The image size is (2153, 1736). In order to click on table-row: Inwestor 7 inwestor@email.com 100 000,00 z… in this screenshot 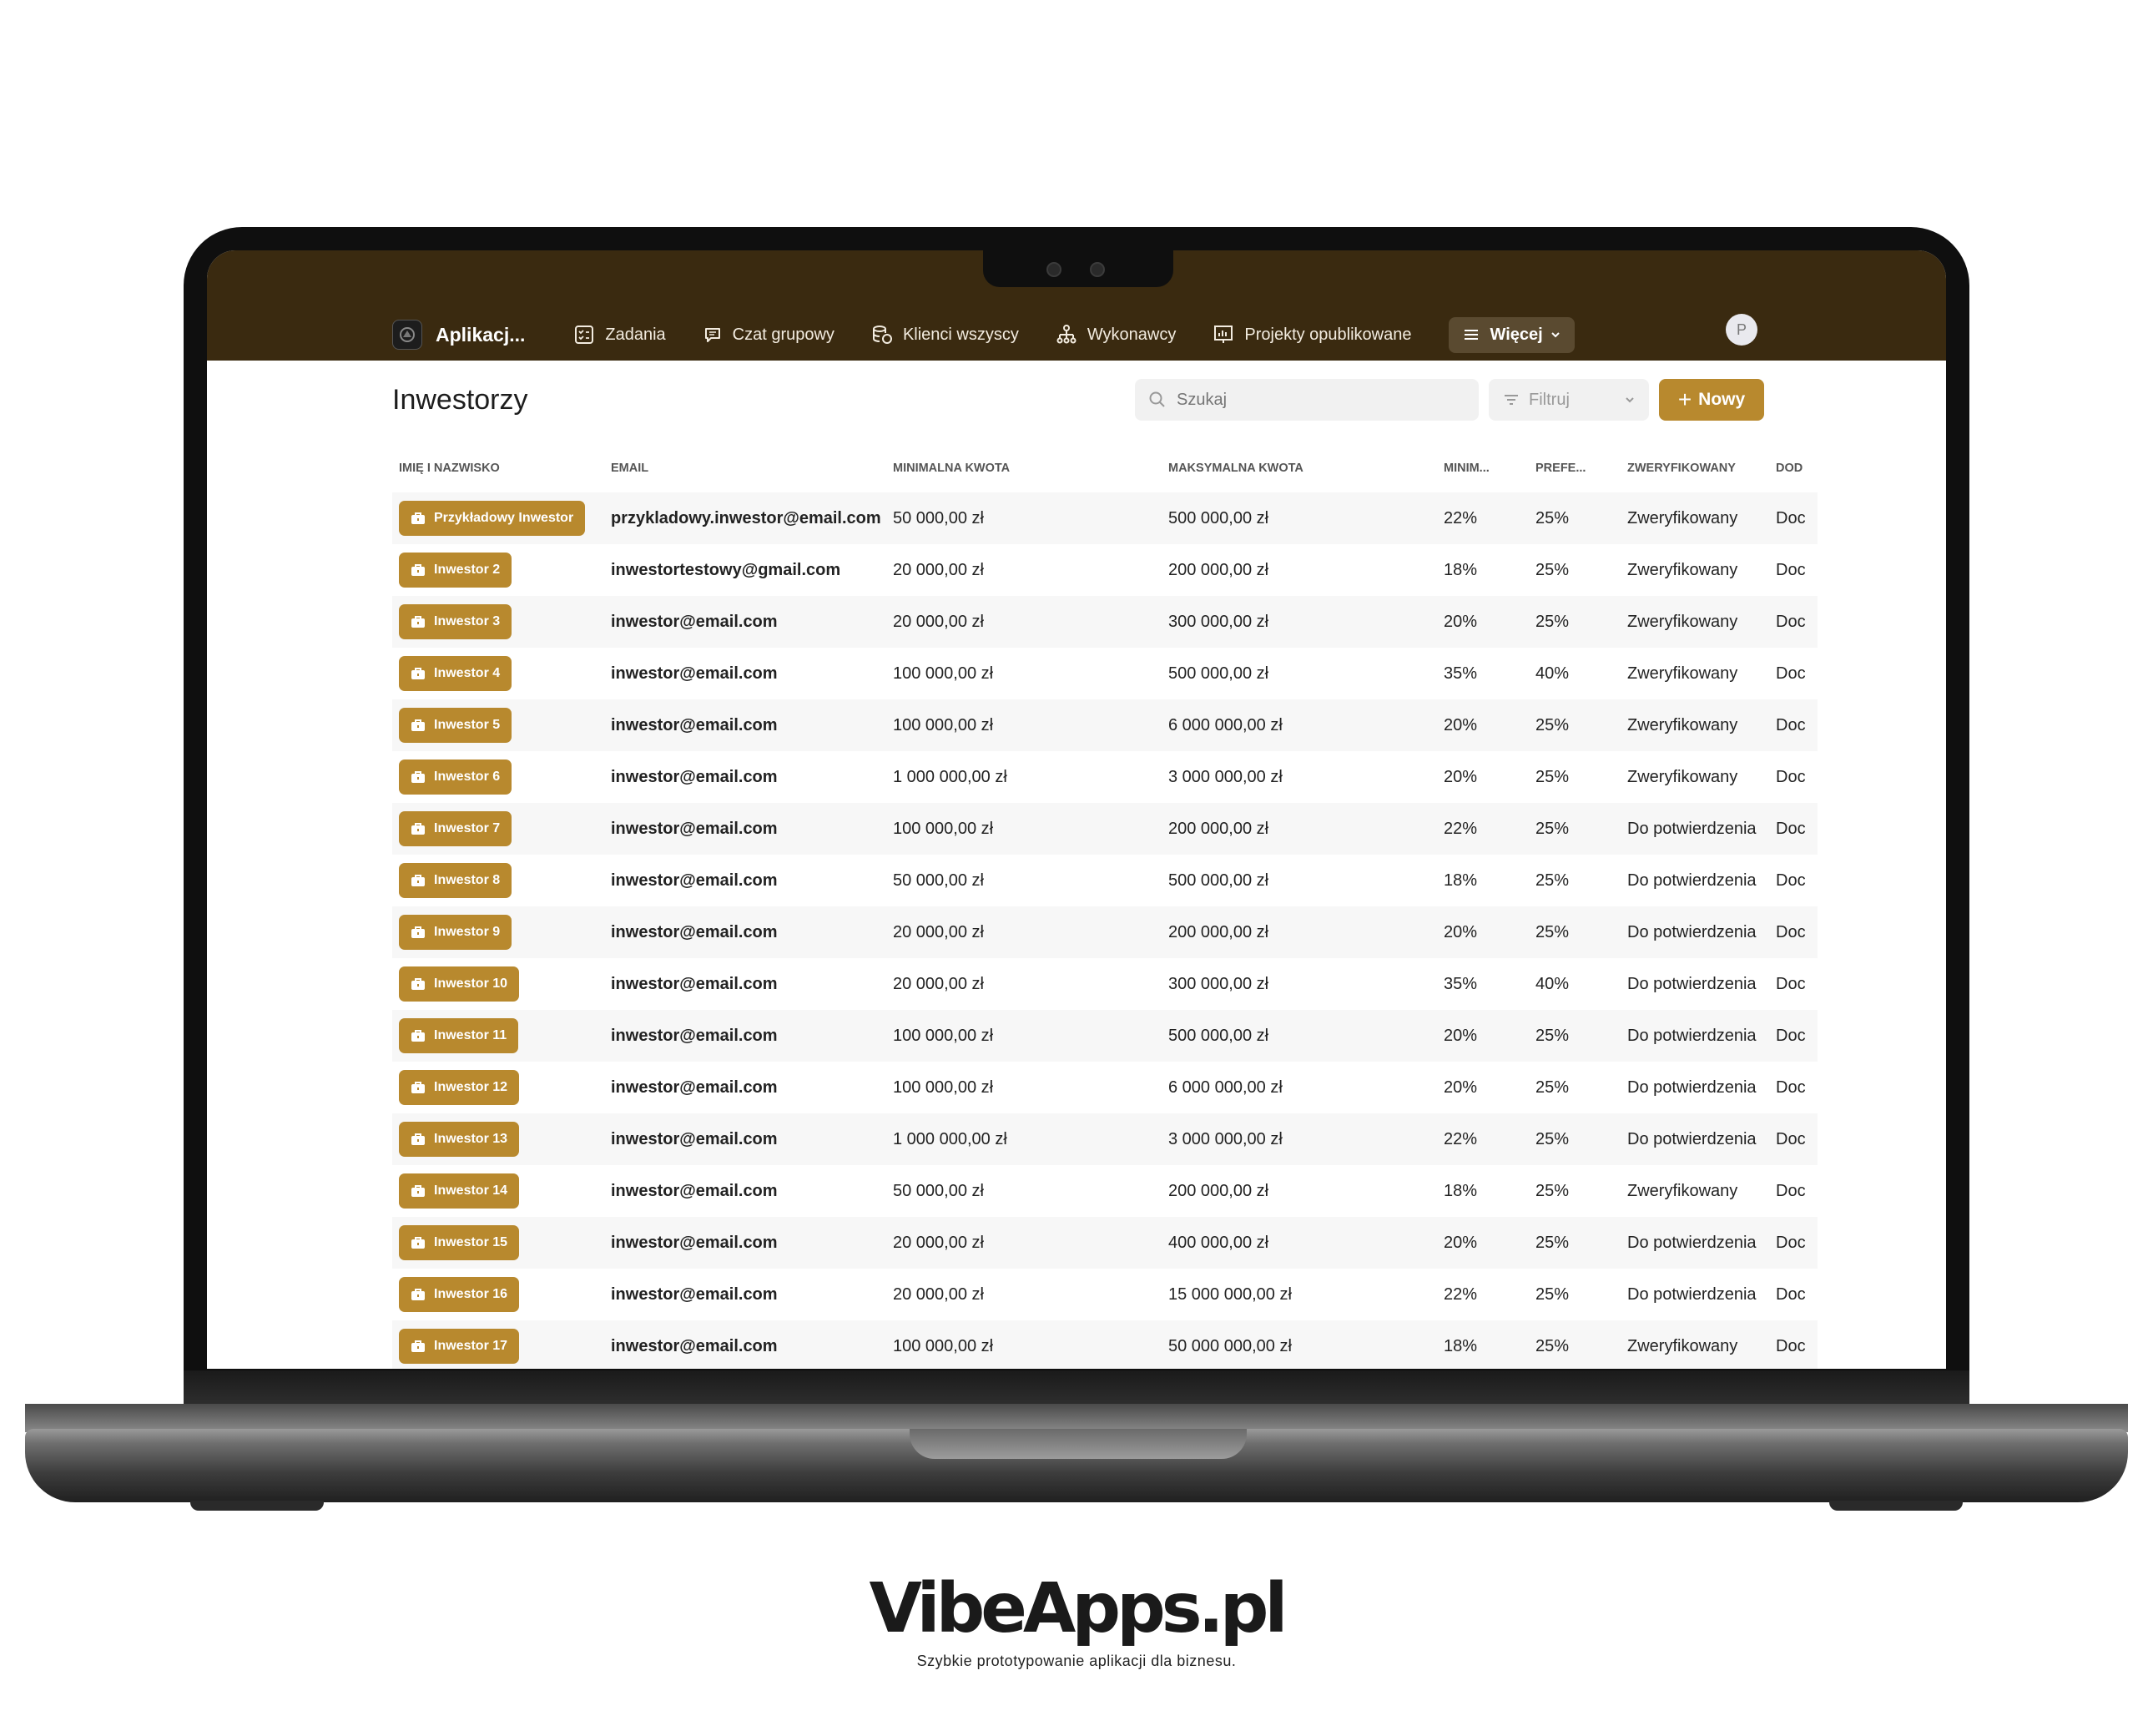, I will do `click(1105, 829)`.